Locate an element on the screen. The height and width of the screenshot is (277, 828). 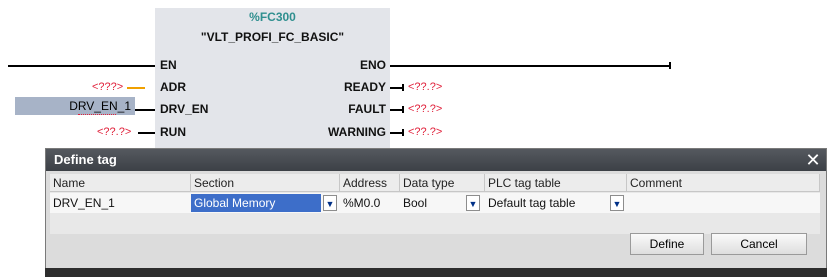
col-header-name: Name is located at coordinates (120, 183).